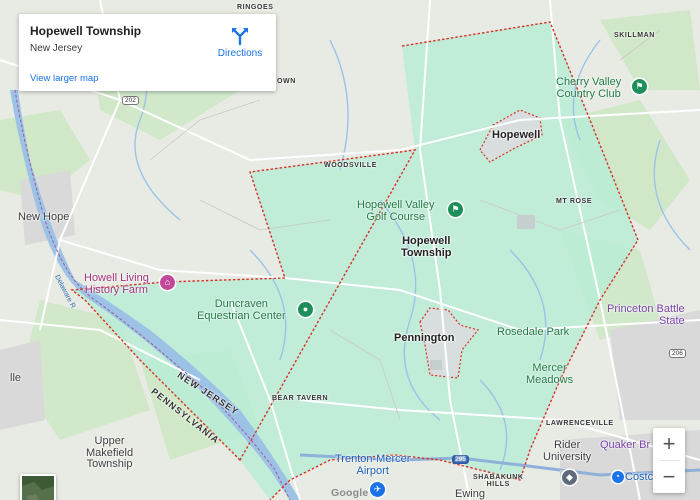 The width and height of the screenshot is (700, 500). What do you see at coordinates (16, 378) in the screenshot?
I see `label-ille: lle` at bounding box center [16, 378].